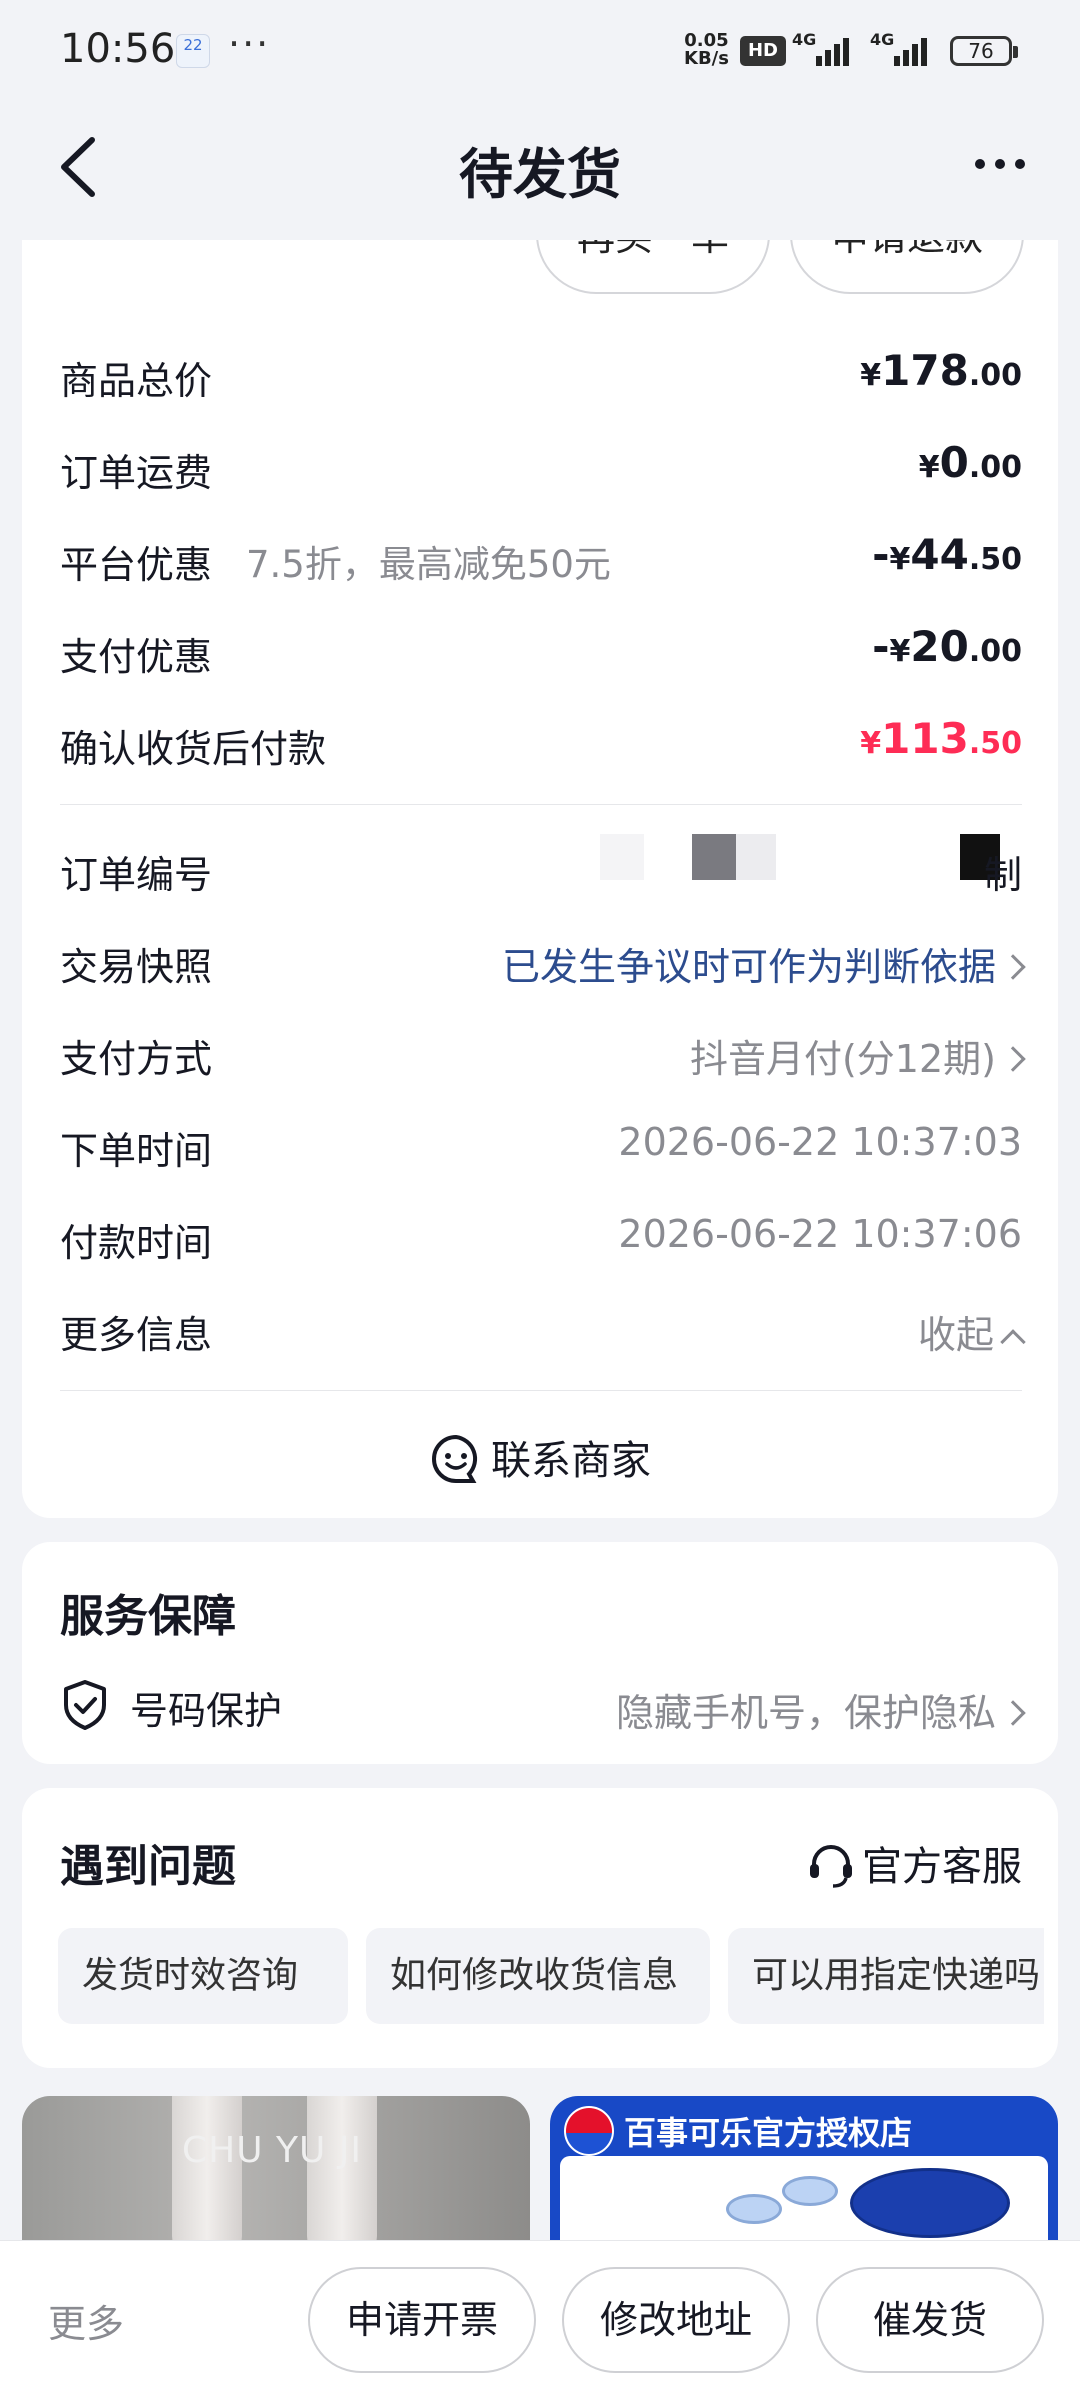  What do you see at coordinates (541, 650) in the screenshot?
I see `price-row-payment-discount: 支付优惠 -¥20.00` at bounding box center [541, 650].